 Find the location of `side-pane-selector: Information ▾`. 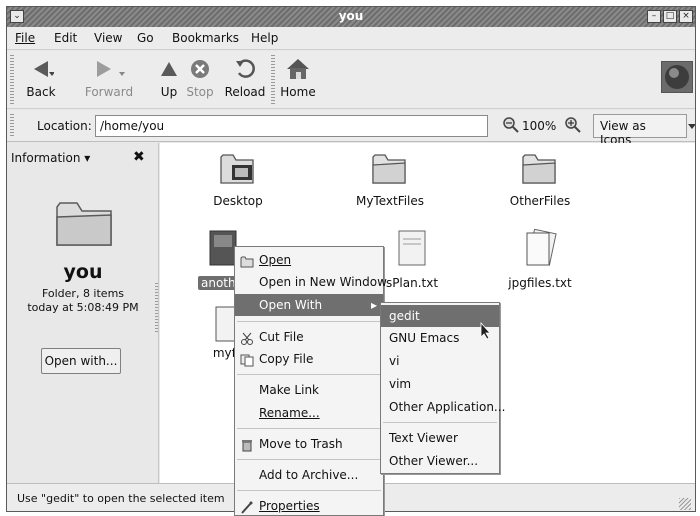

side-pane-selector: Information ▾ is located at coordinates (50, 158).